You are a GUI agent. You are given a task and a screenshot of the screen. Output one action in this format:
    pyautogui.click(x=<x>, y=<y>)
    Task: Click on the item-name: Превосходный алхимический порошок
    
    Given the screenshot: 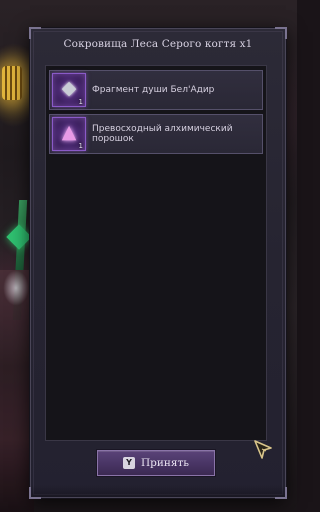 What is the action you would take?
    pyautogui.click(x=162, y=134)
    